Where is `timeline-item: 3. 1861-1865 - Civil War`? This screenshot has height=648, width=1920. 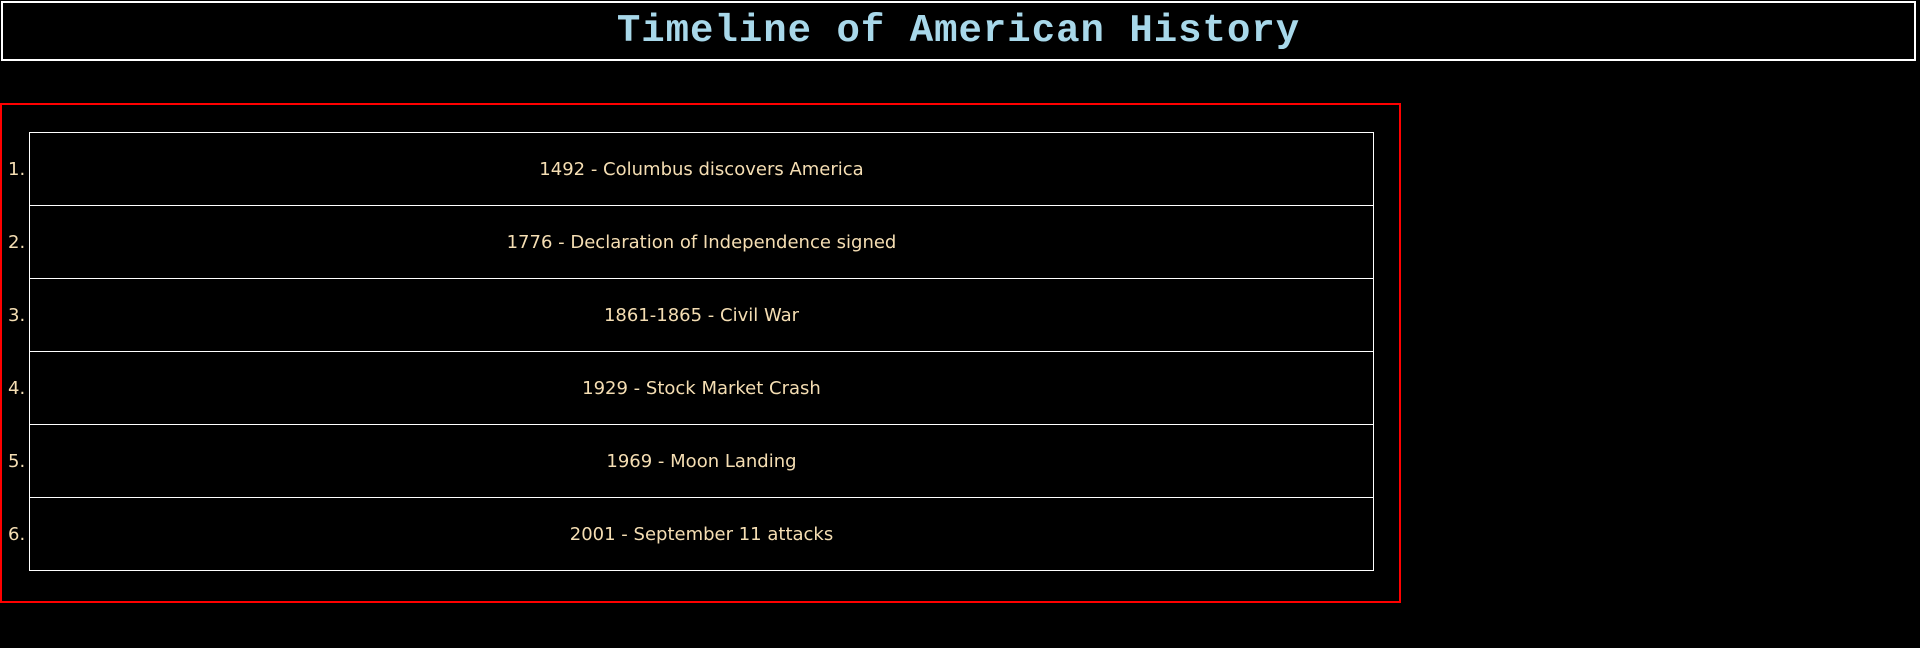
timeline-item: 3. 1861-1865 - Civil War is located at coordinates (691, 315).